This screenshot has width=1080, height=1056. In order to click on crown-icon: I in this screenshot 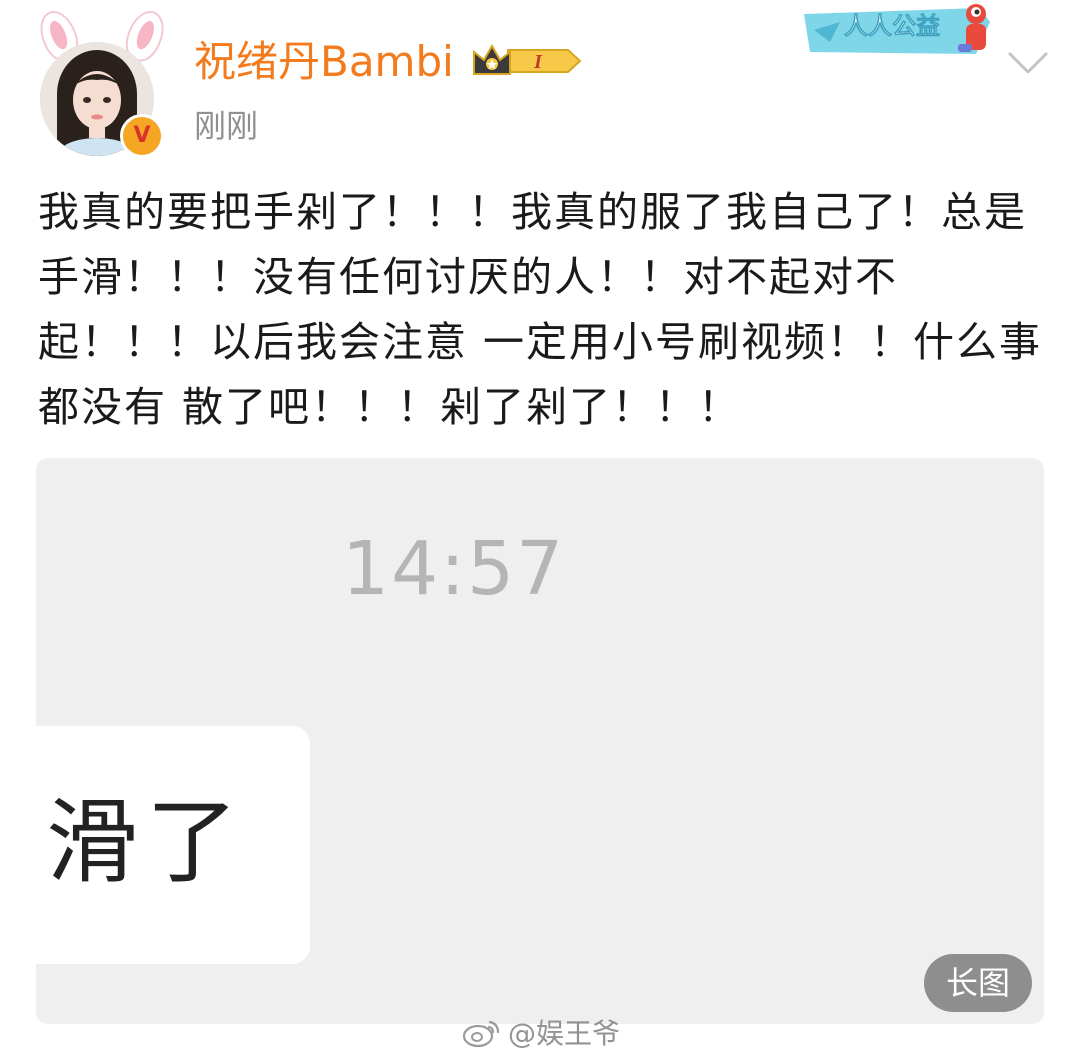, I will do `click(528, 61)`.